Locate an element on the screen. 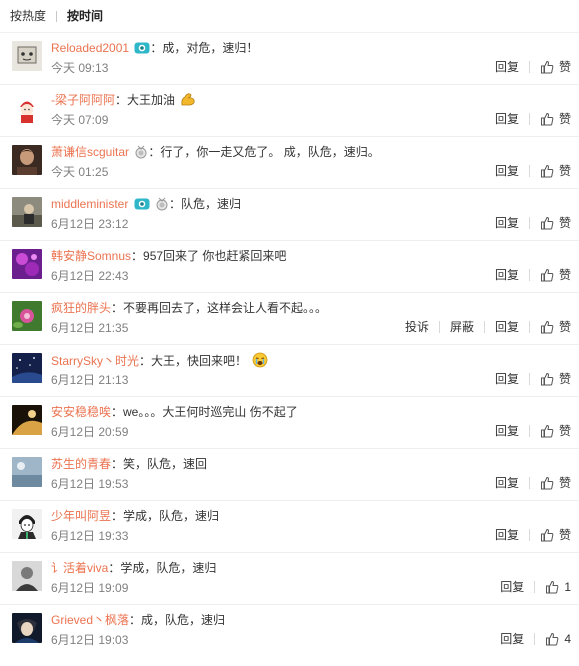 This screenshot has height=666, width=579. comment-text: ：we。。。大王何时巡完山 伤不起了 is located at coordinates (204, 412).